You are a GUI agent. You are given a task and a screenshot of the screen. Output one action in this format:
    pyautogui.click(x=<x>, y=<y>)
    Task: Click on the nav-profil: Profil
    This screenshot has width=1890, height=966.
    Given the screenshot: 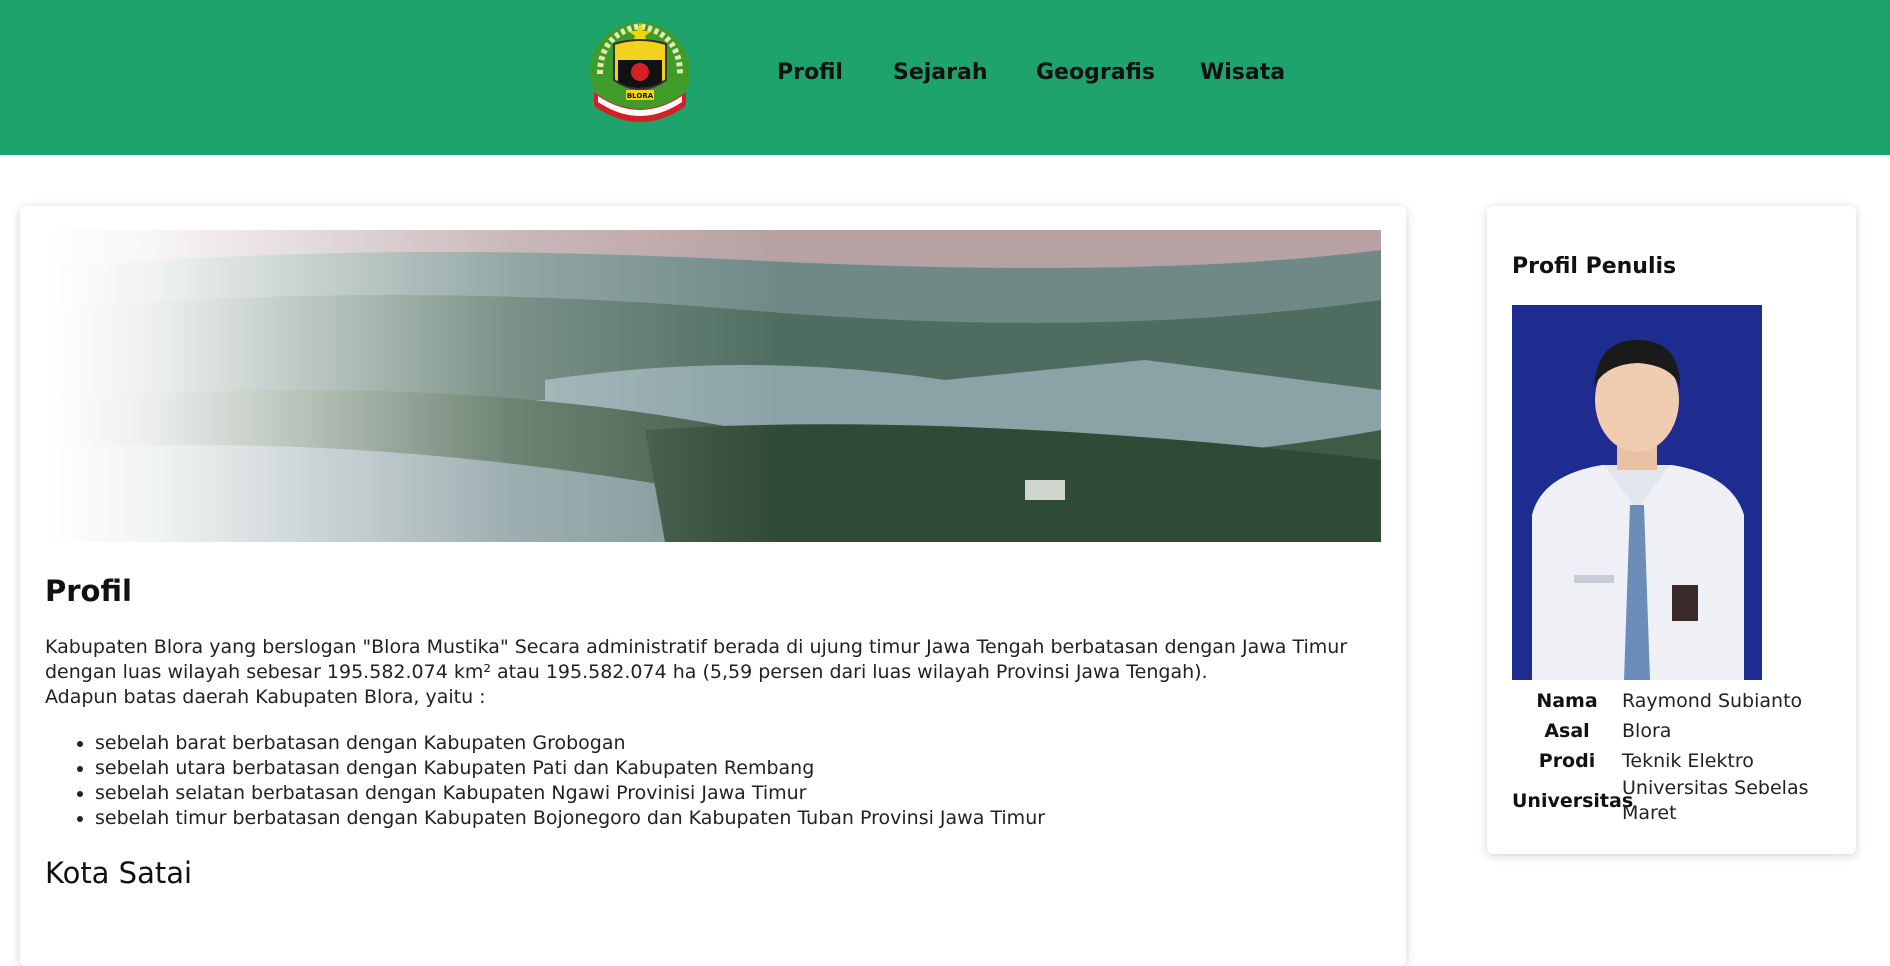 What is the action you would take?
    pyautogui.click(x=810, y=72)
    